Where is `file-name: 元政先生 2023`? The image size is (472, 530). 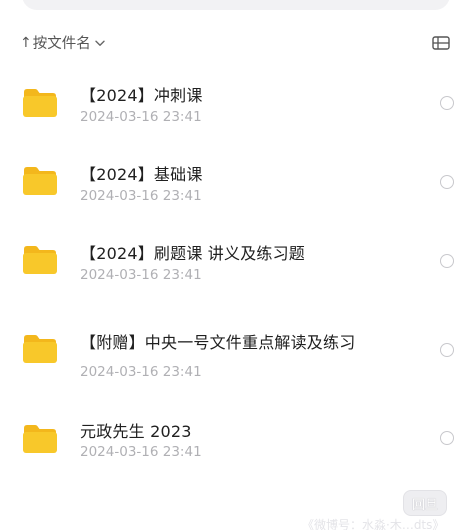
file-name: 元政先生 2023 is located at coordinates (136, 431).